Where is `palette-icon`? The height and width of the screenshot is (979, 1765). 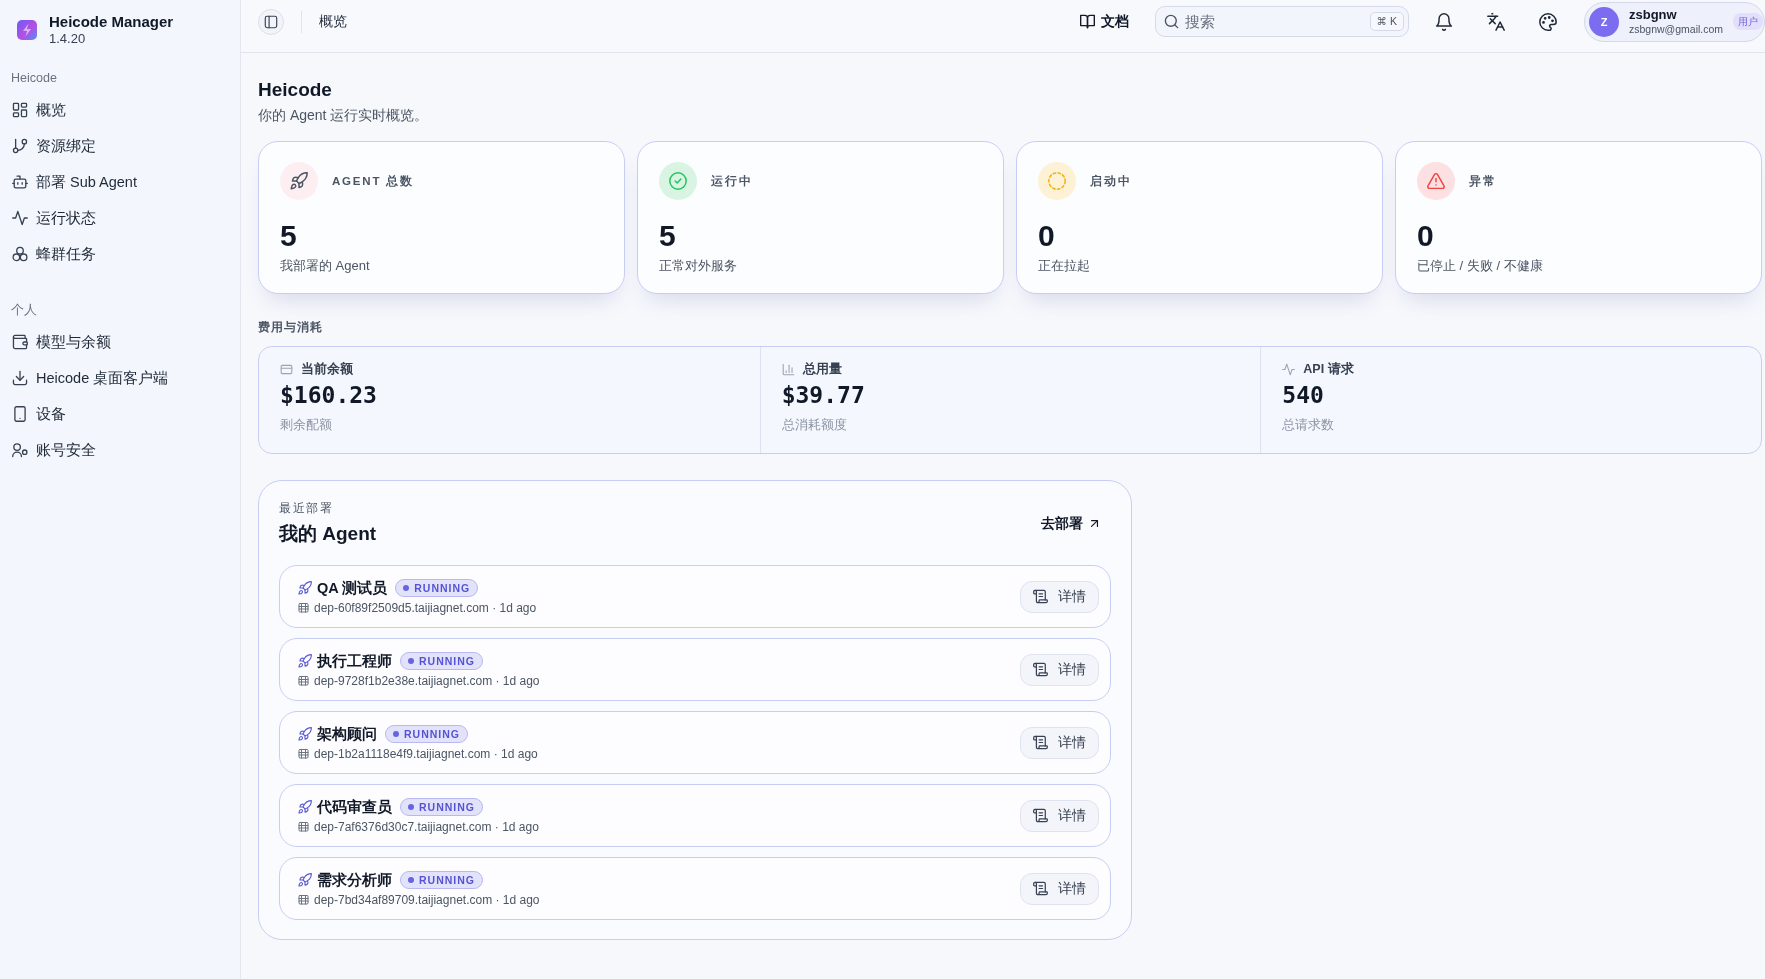
palette-icon is located at coordinates (1548, 21).